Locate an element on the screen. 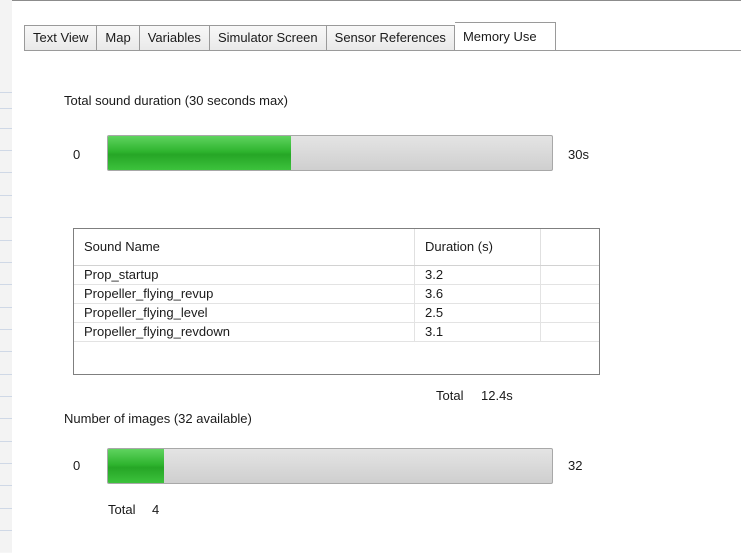  tab-variables: Variables is located at coordinates (174, 38).